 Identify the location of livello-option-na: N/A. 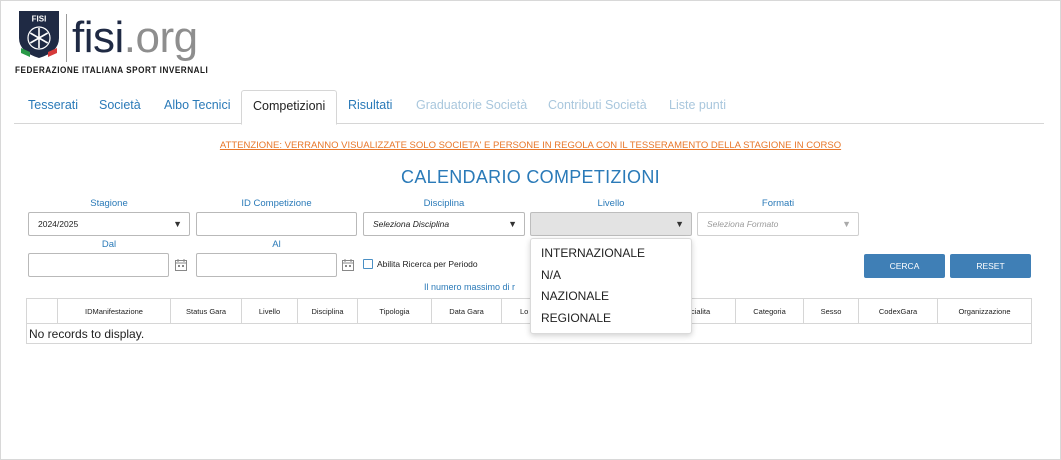
(551, 275).